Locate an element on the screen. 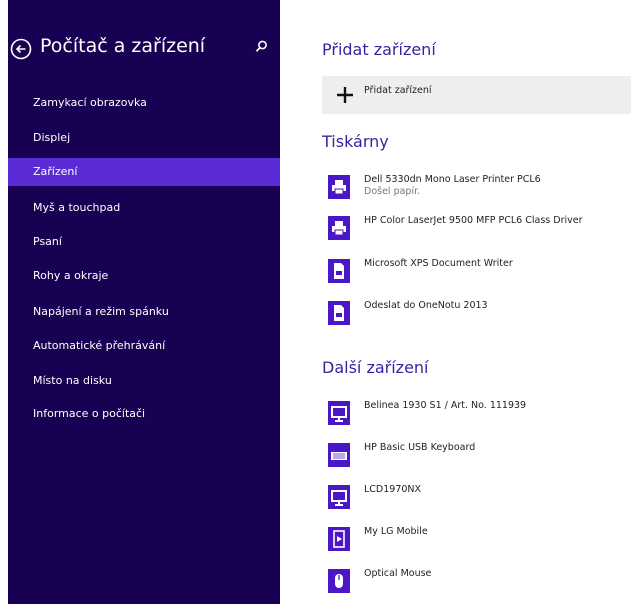 The height and width of the screenshot is (604, 631). device-item: Belinea 1930 S1 / Art. No. 111939 is located at coordinates (476, 415).